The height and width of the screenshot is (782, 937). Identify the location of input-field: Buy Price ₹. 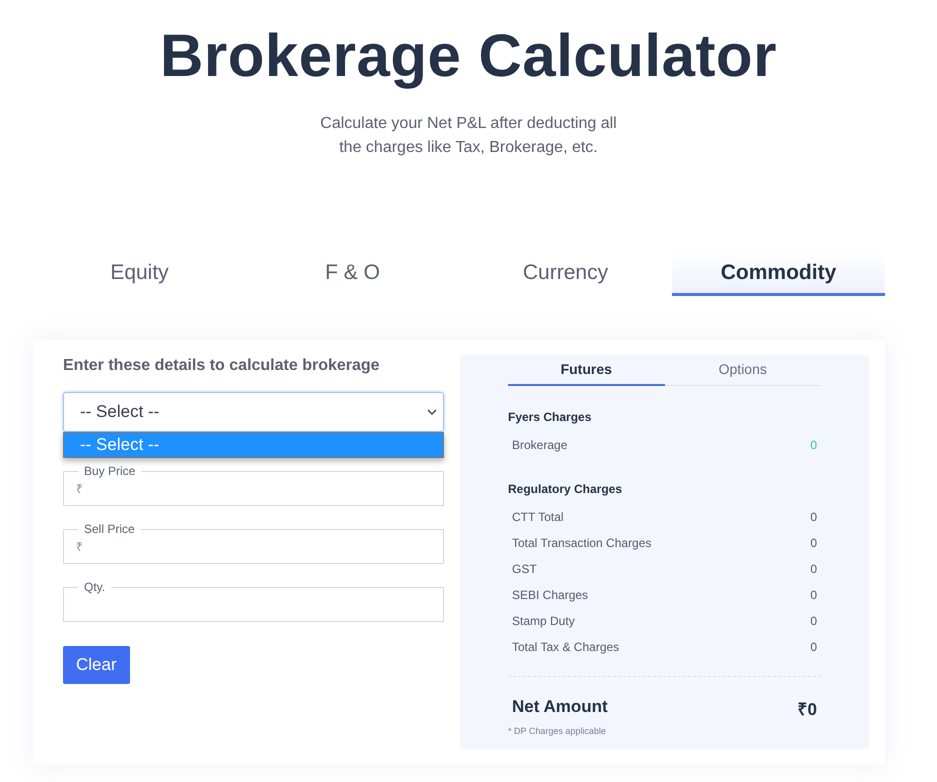
(253, 485).